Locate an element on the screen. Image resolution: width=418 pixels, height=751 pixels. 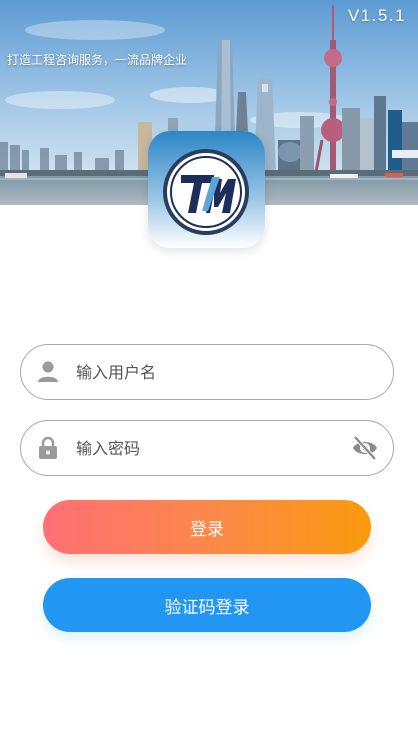
user-icon is located at coordinates (48, 371).